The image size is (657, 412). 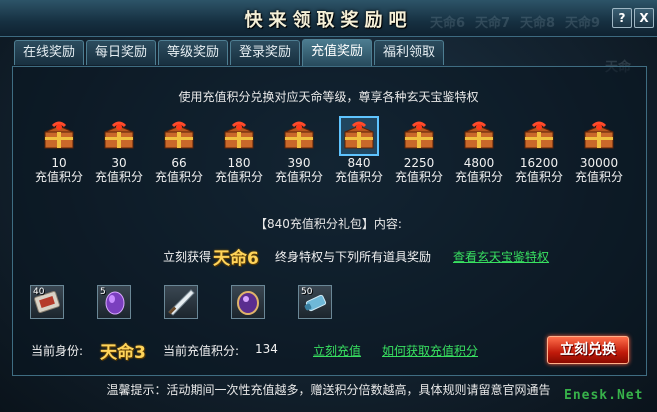 I want to click on tier-value: 2250, so click(x=419, y=163).